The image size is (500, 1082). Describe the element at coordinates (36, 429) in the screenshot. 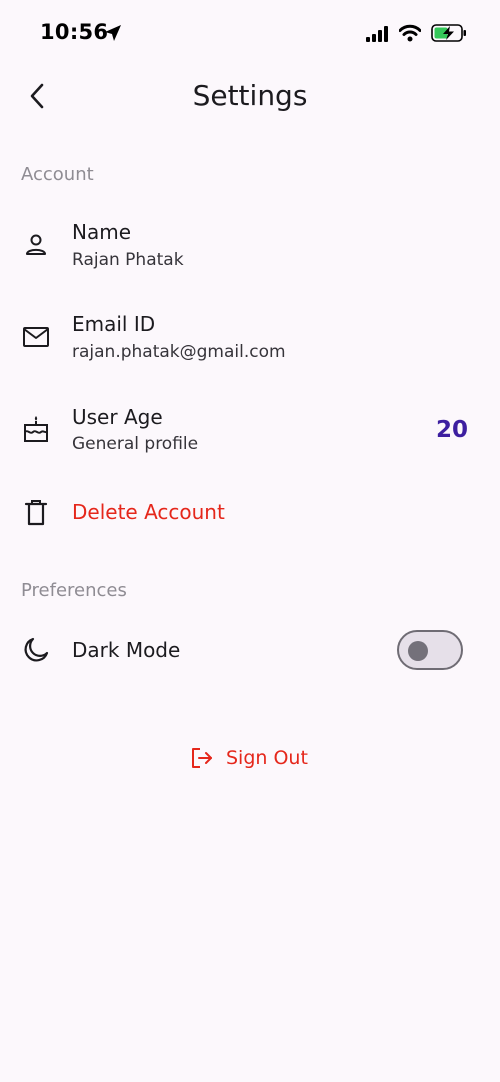

I see `cake-icon` at that location.